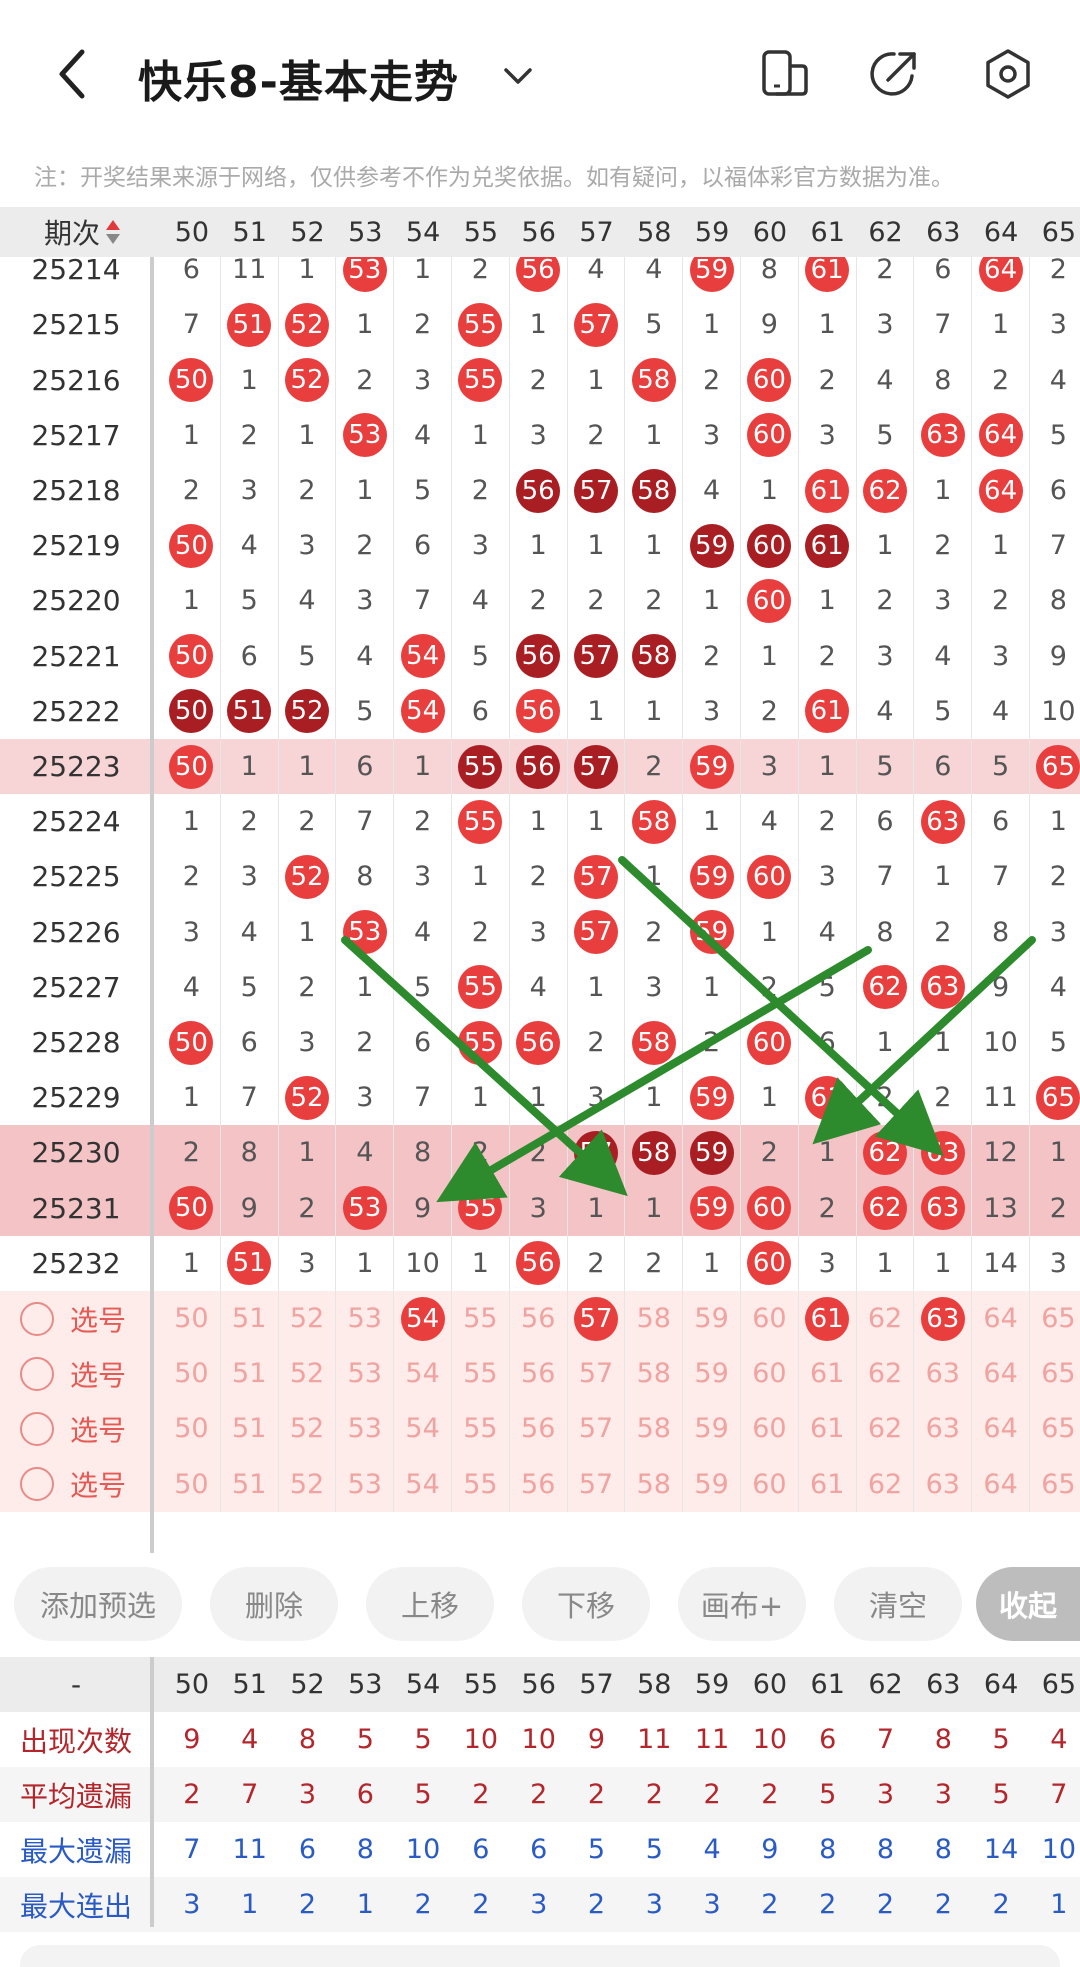 Image resolution: width=1080 pixels, height=1967 pixels. Describe the element at coordinates (113, 232) in the screenshot. I see `sort-icon` at that location.